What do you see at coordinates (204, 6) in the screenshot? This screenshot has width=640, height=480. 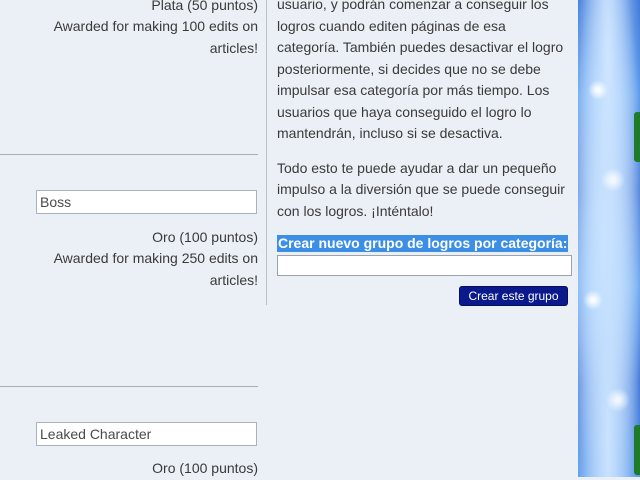 I see `achievement-points: Plata (50 puntos)` at bounding box center [204, 6].